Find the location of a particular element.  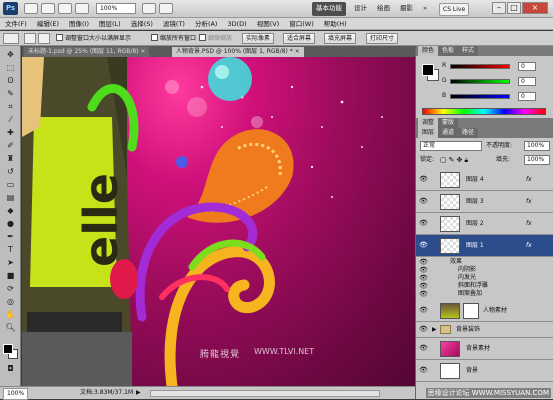

tab-layers: 图层 is located at coordinates (428, 133).